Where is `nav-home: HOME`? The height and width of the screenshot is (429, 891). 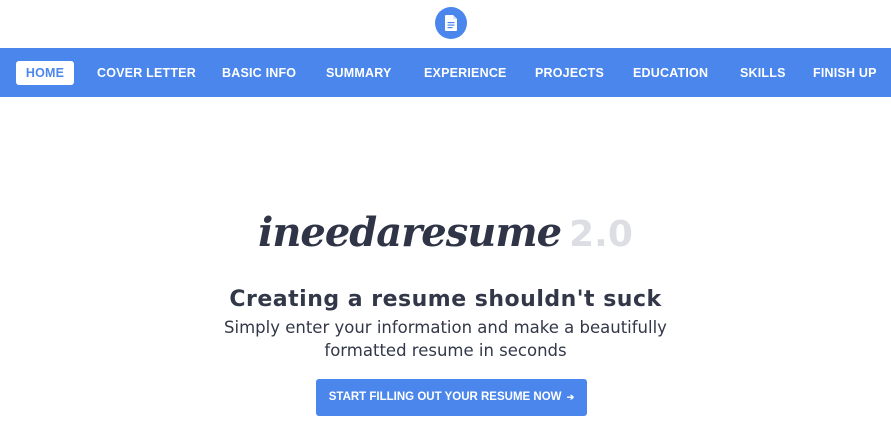 nav-home: HOME is located at coordinates (45, 73).